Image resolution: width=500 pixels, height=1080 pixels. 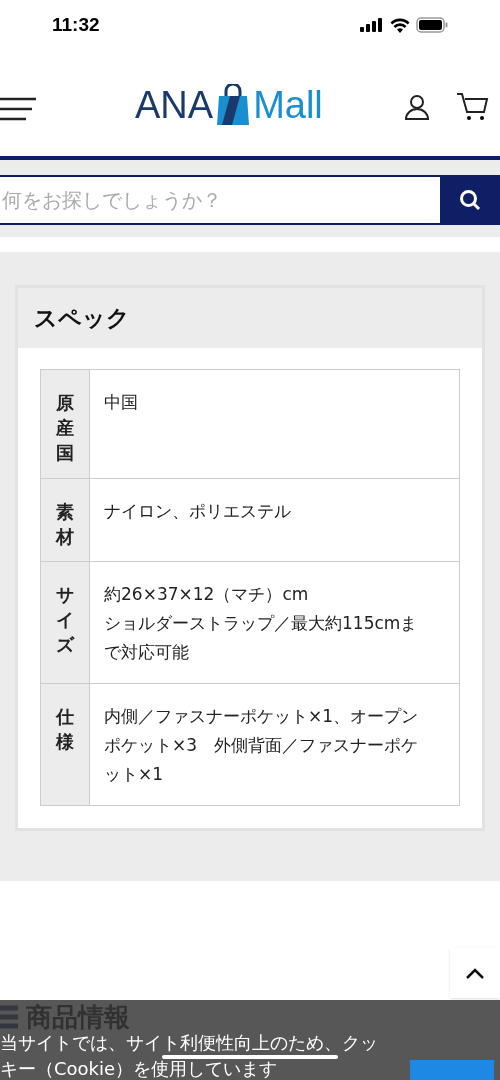 What do you see at coordinates (475, 973) in the screenshot?
I see `chevron-up-icon` at bounding box center [475, 973].